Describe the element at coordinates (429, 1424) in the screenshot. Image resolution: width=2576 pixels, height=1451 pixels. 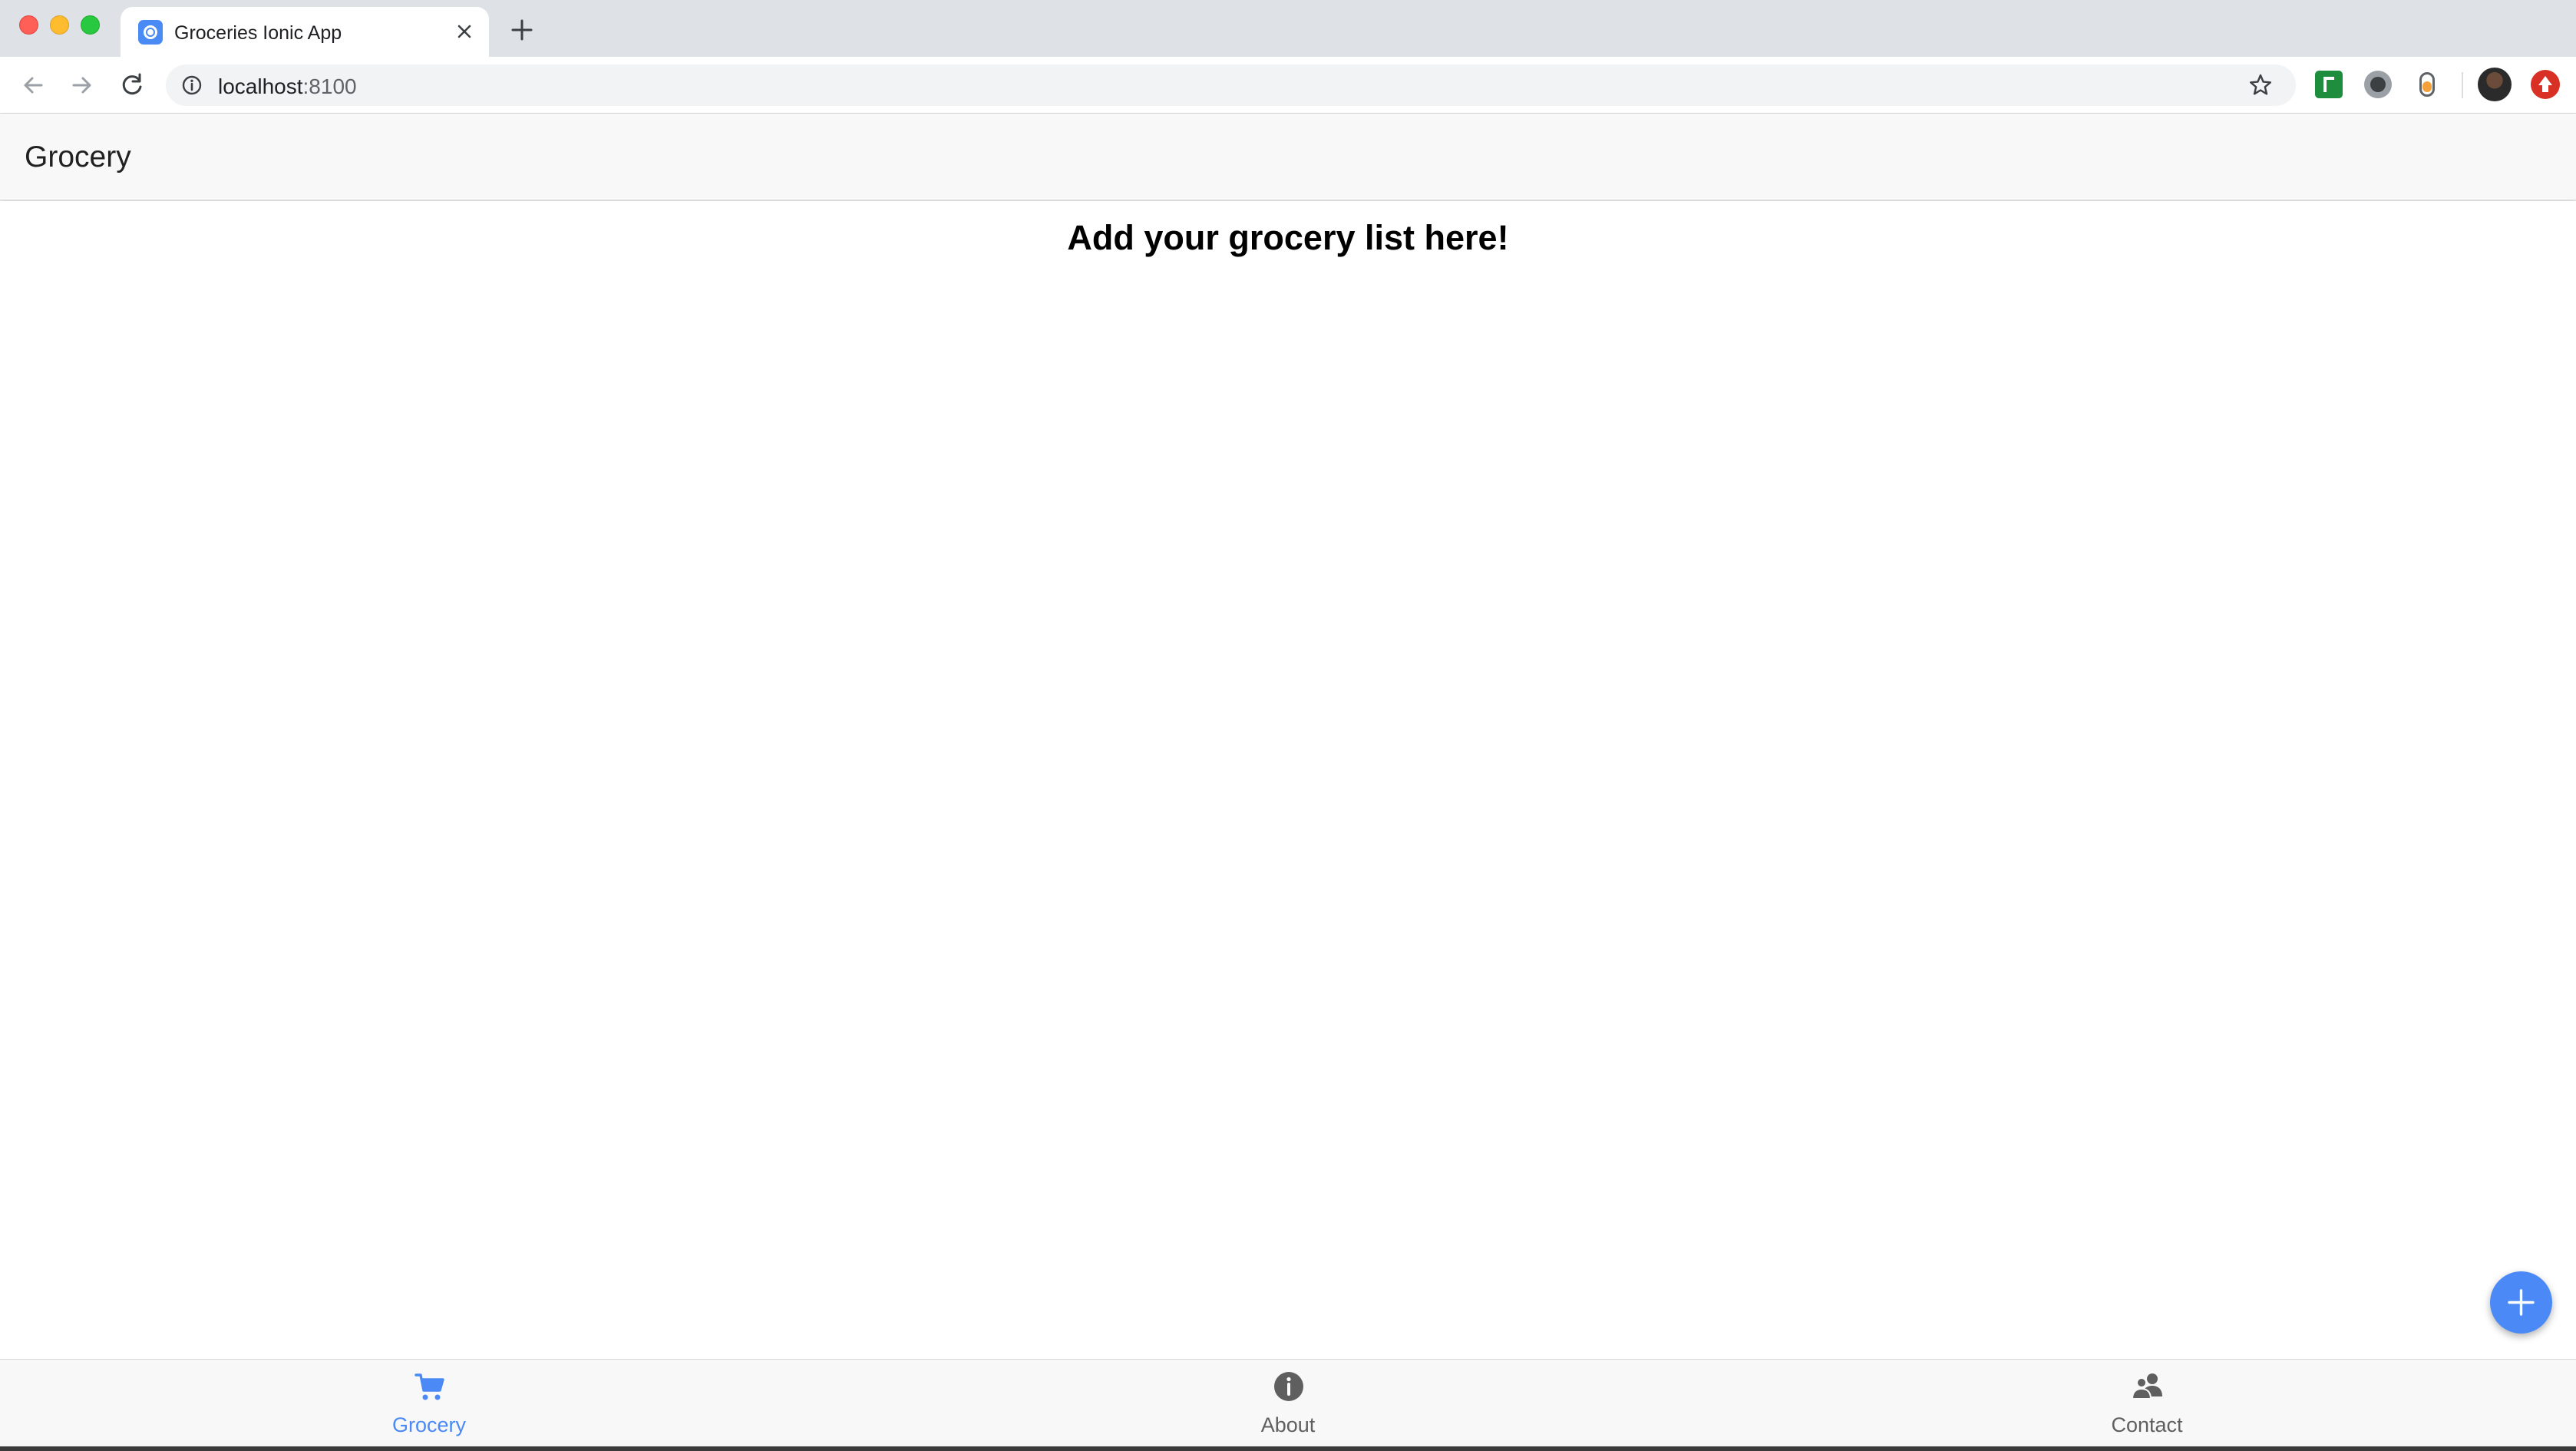
I see `tab-grocery-label: Grocery` at that location.